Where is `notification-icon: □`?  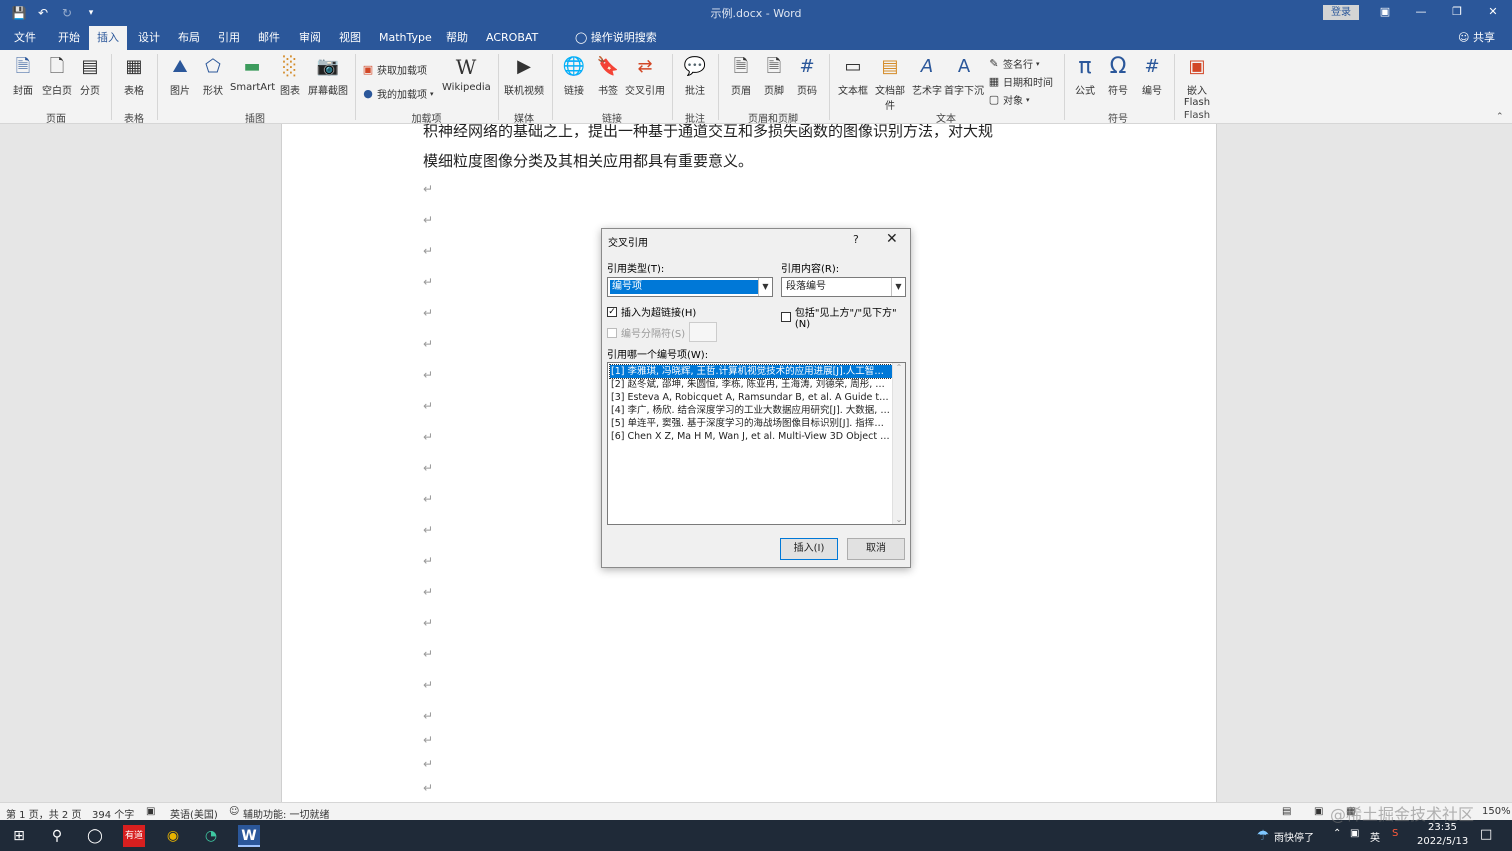 notification-icon: □ is located at coordinates (1486, 834).